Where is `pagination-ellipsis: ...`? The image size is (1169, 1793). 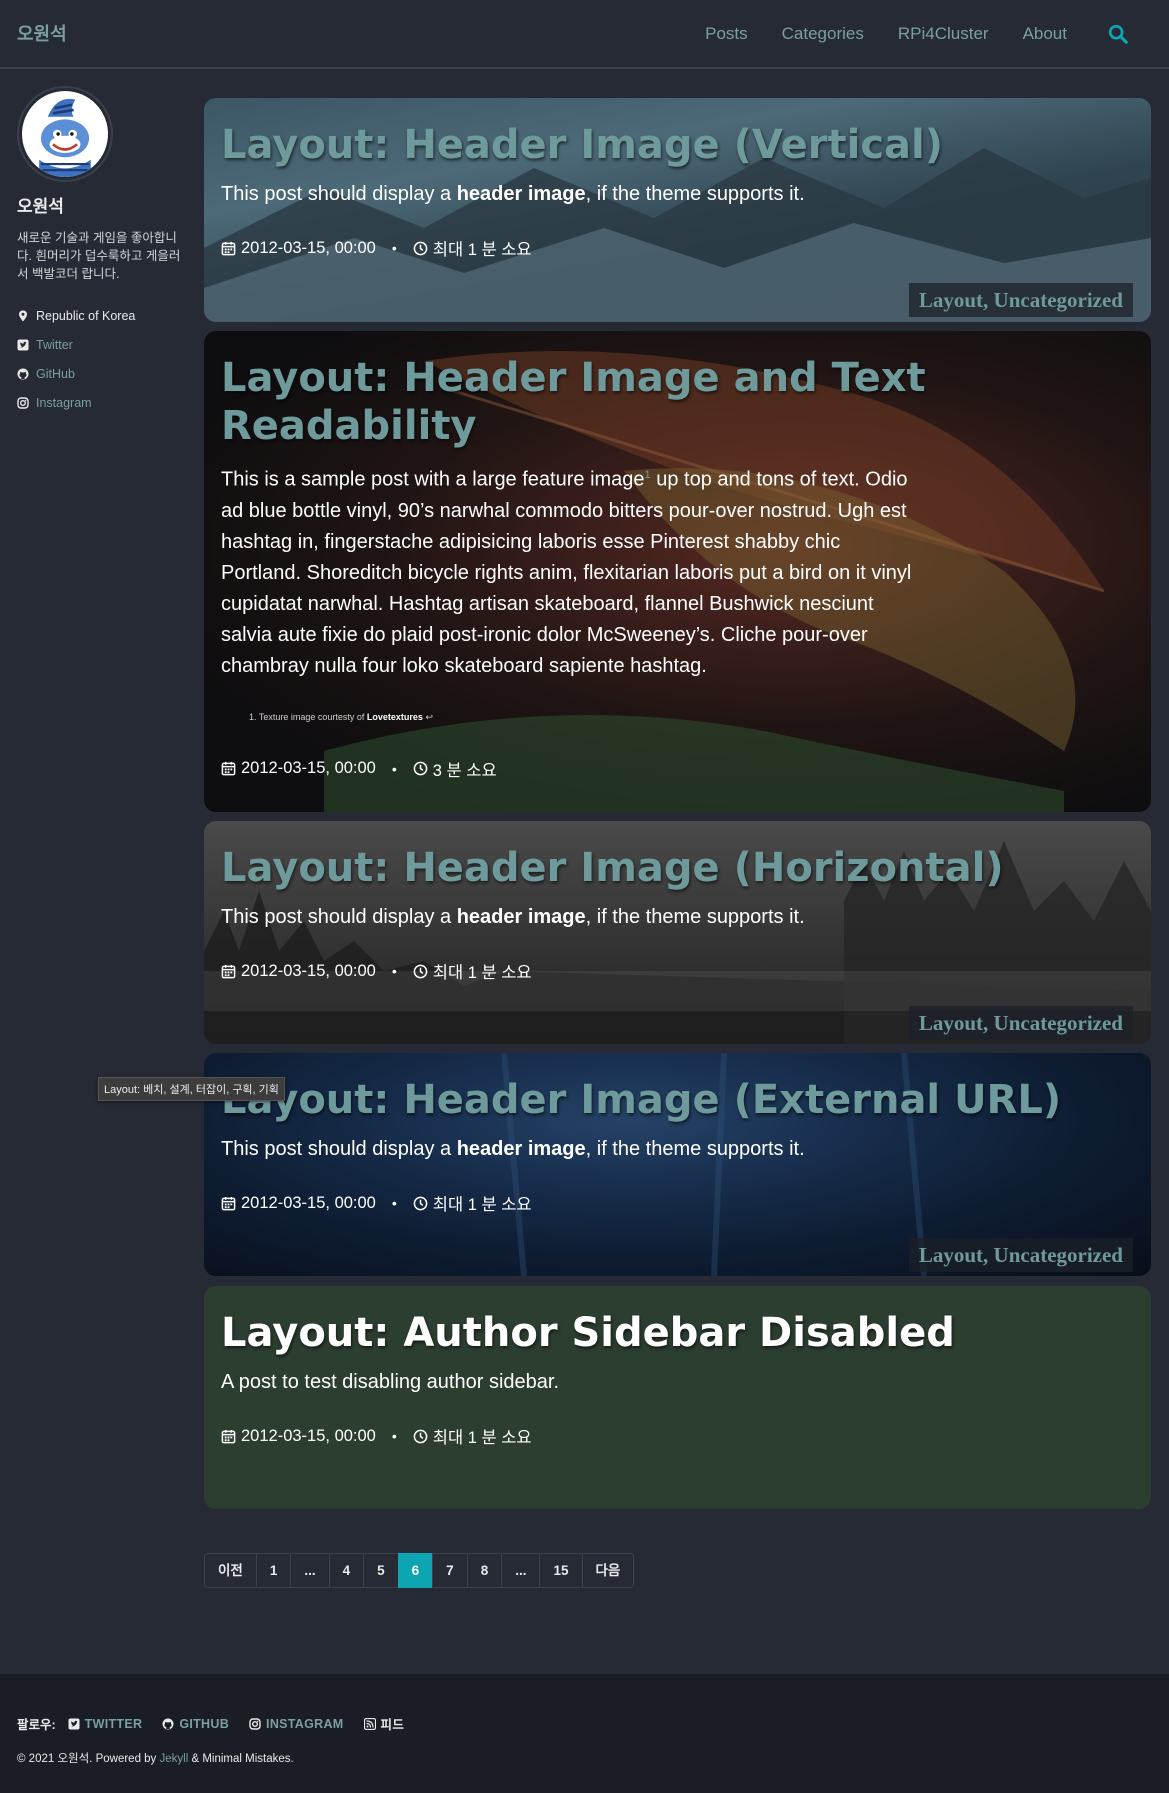 pagination-ellipsis: ... is located at coordinates (521, 1570).